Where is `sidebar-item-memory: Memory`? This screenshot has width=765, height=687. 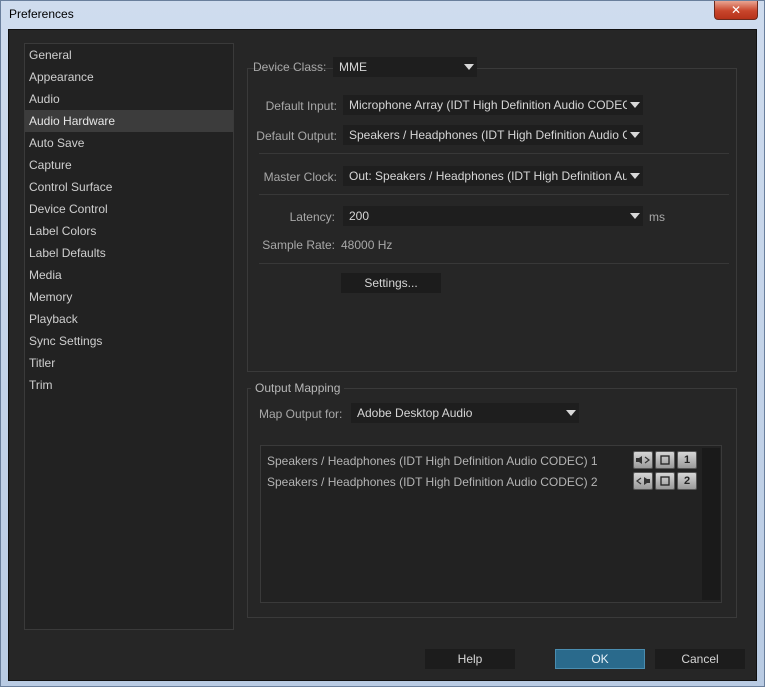
sidebar-item-memory: Memory is located at coordinates (129, 297).